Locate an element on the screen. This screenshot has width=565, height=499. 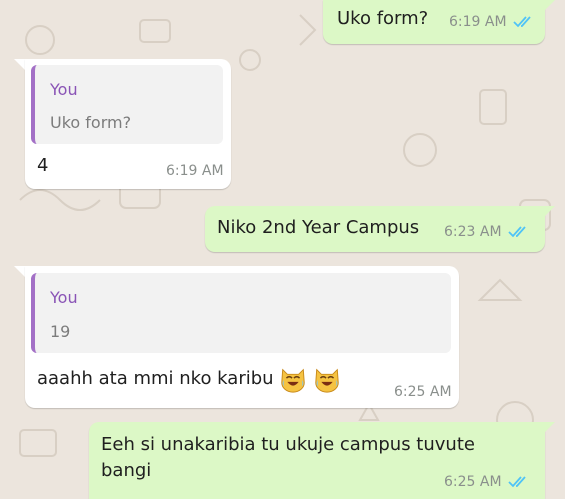
message-meta: 6:19 AM is located at coordinates (492, 22).